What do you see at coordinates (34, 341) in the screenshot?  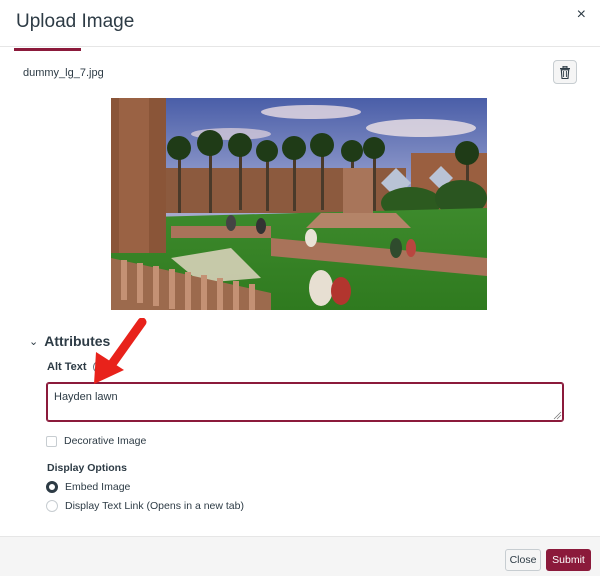 I see `chevron-down-icon: ⌄` at bounding box center [34, 341].